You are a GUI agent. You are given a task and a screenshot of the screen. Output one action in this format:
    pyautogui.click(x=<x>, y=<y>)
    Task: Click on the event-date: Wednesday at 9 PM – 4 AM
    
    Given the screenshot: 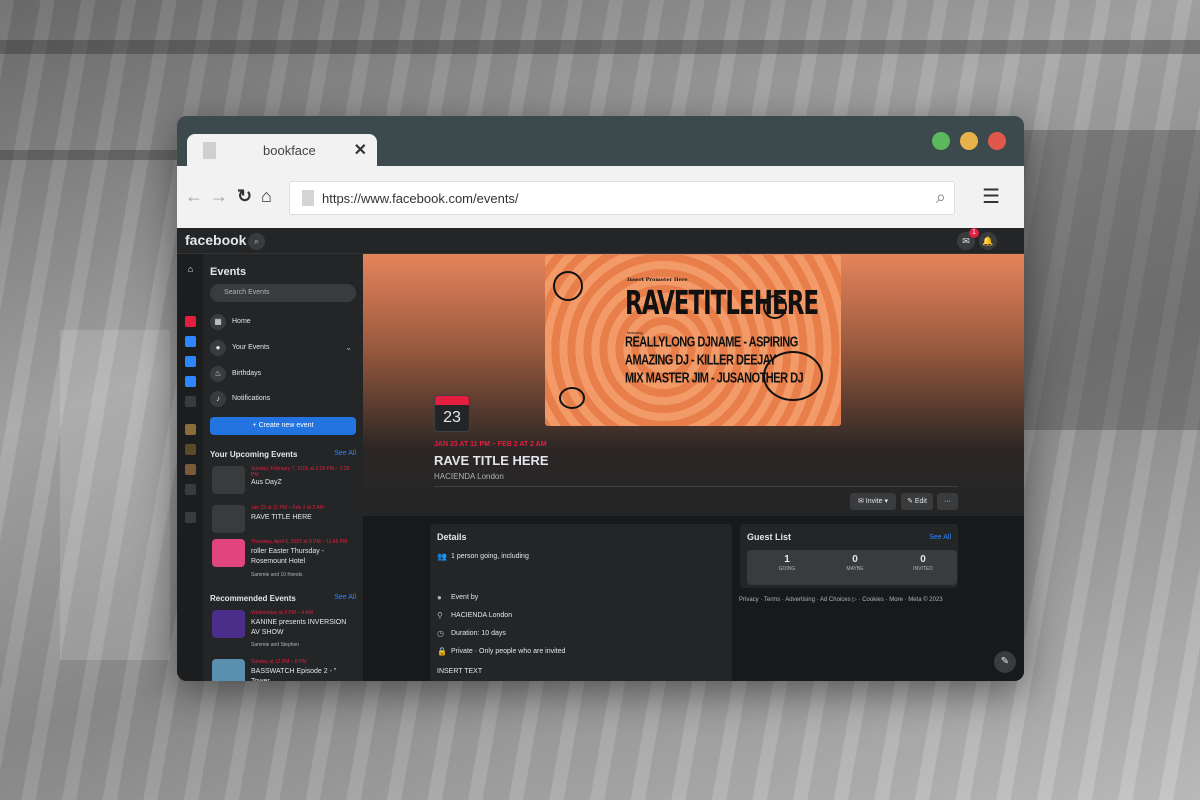 What is the action you would take?
    pyautogui.click(x=282, y=613)
    